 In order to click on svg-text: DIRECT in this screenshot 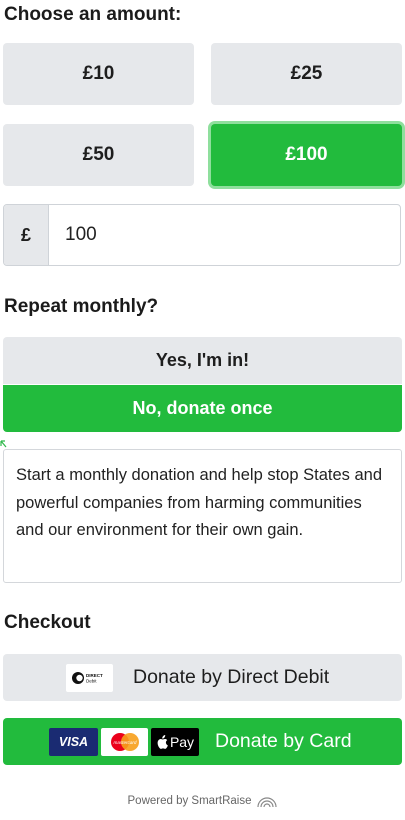, I will do `click(94, 675)`.